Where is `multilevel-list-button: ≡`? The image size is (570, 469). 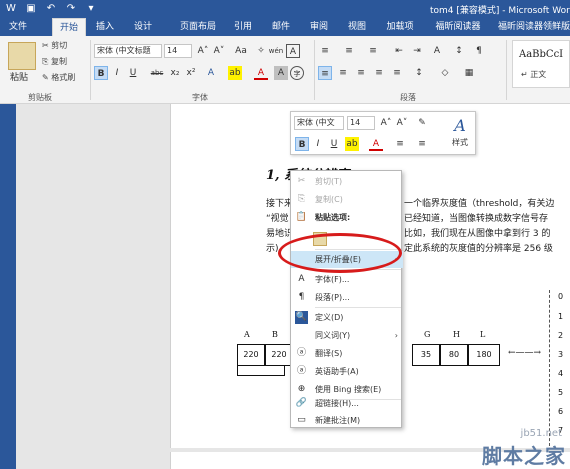 multilevel-list-button: ≡ is located at coordinates (373, 51).